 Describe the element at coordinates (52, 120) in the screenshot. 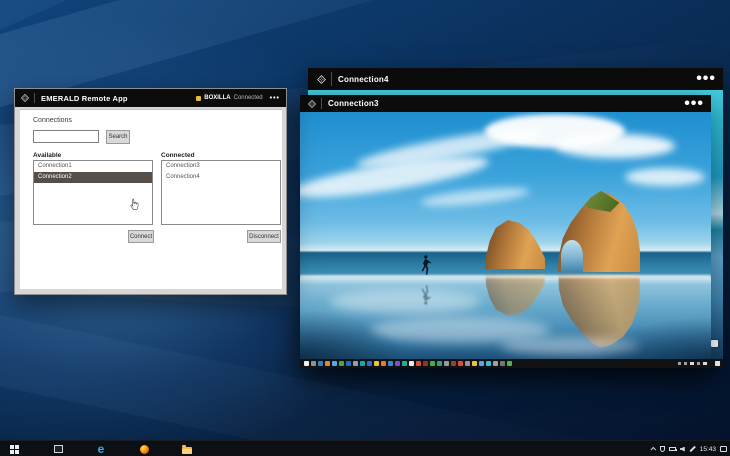

I see `page-title: Connections` at that location.